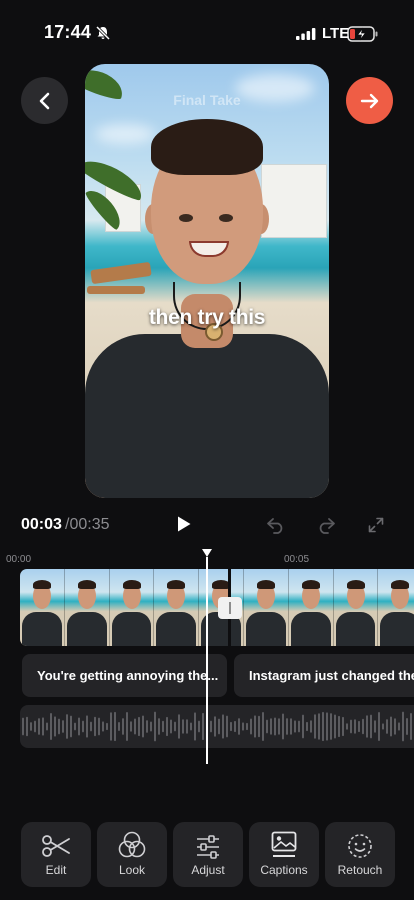 The image size is (414, 900). What do you see at coordinates (297, 559) in the screenshot?
I see `ruler-label-5s: 00:05` at bounding box center [297, 559].